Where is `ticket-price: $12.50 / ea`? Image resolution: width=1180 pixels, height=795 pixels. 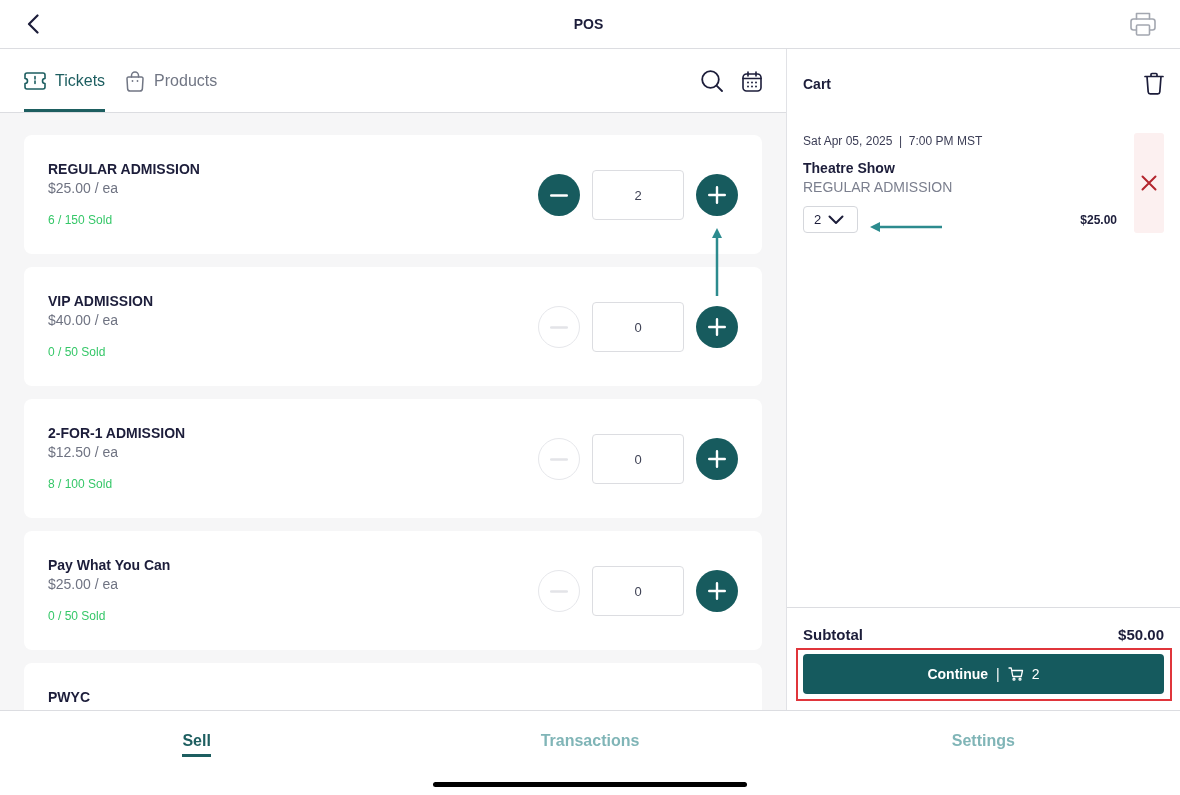
ticket-price: $12.50 / ea is located at coordinates (84, 452).